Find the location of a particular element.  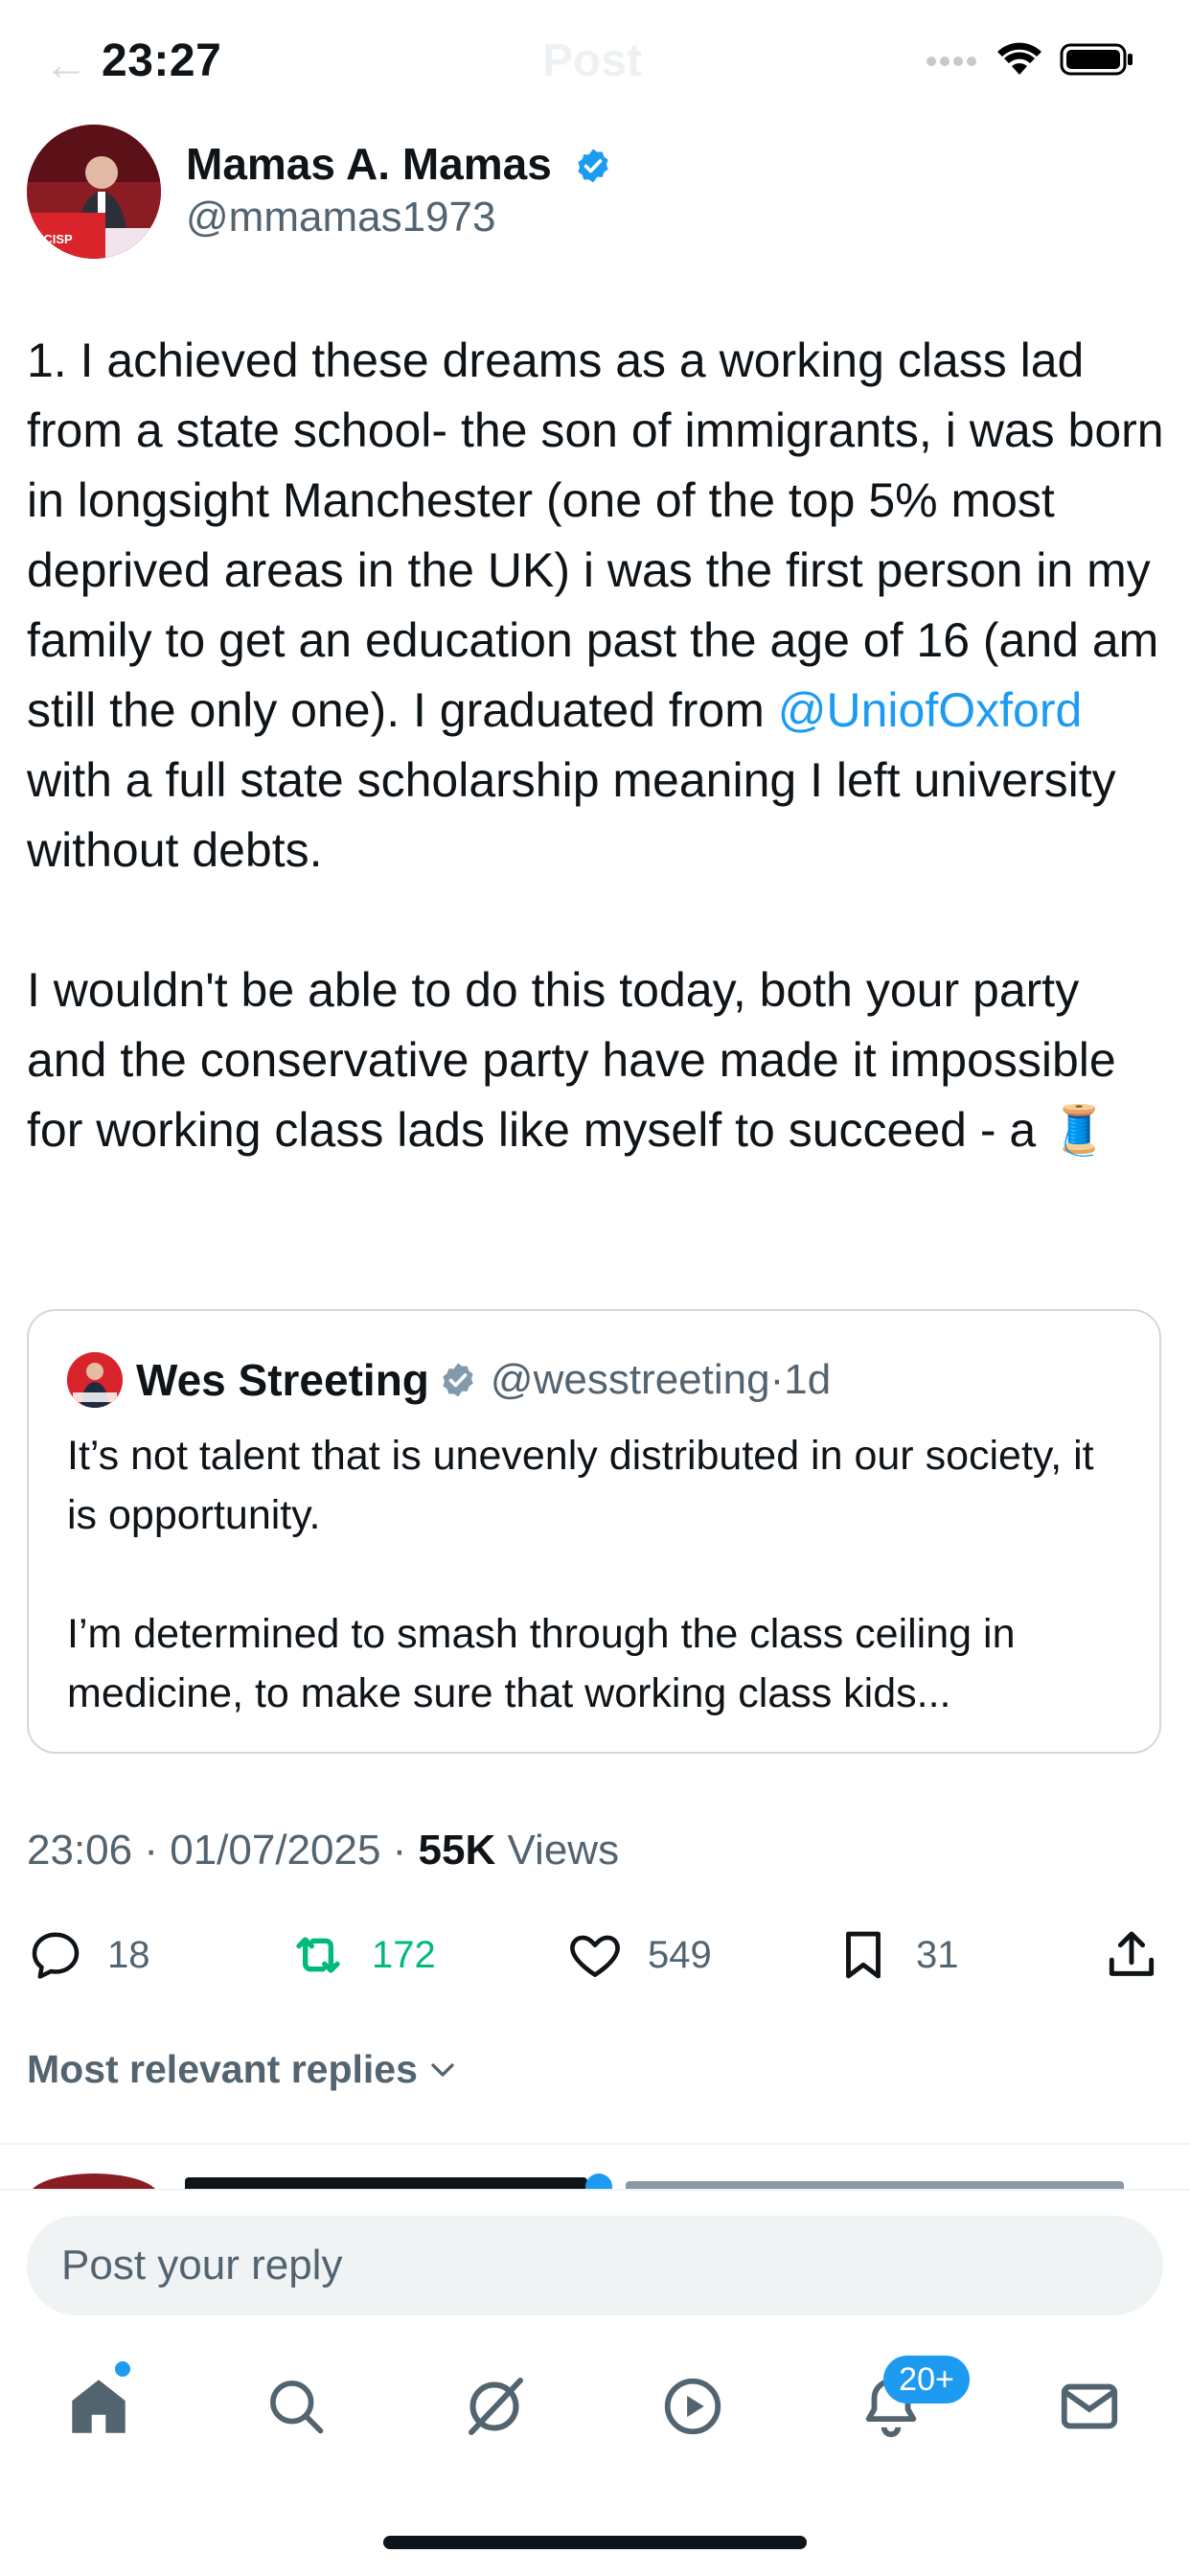

status-icons is located at coordinates (1030, 59).